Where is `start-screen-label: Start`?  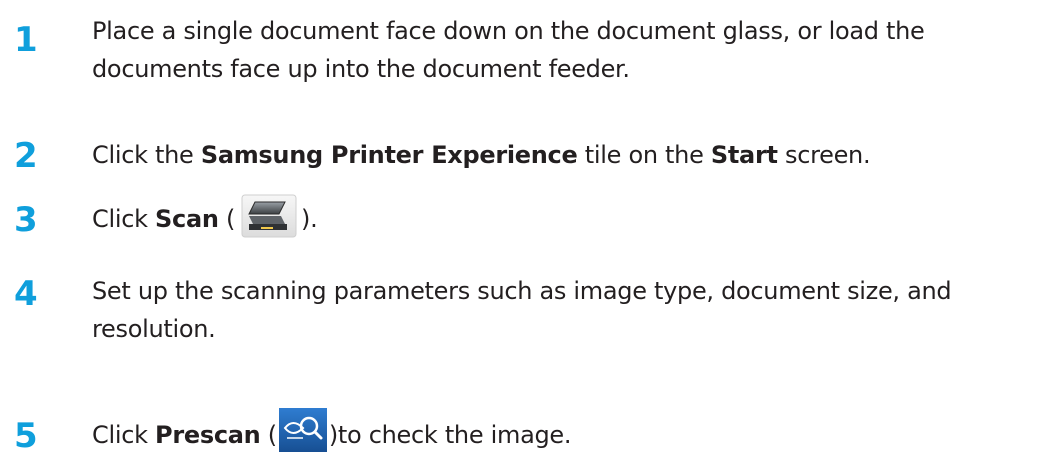
start-screen-label: Start is located at coordinates (744, 155).